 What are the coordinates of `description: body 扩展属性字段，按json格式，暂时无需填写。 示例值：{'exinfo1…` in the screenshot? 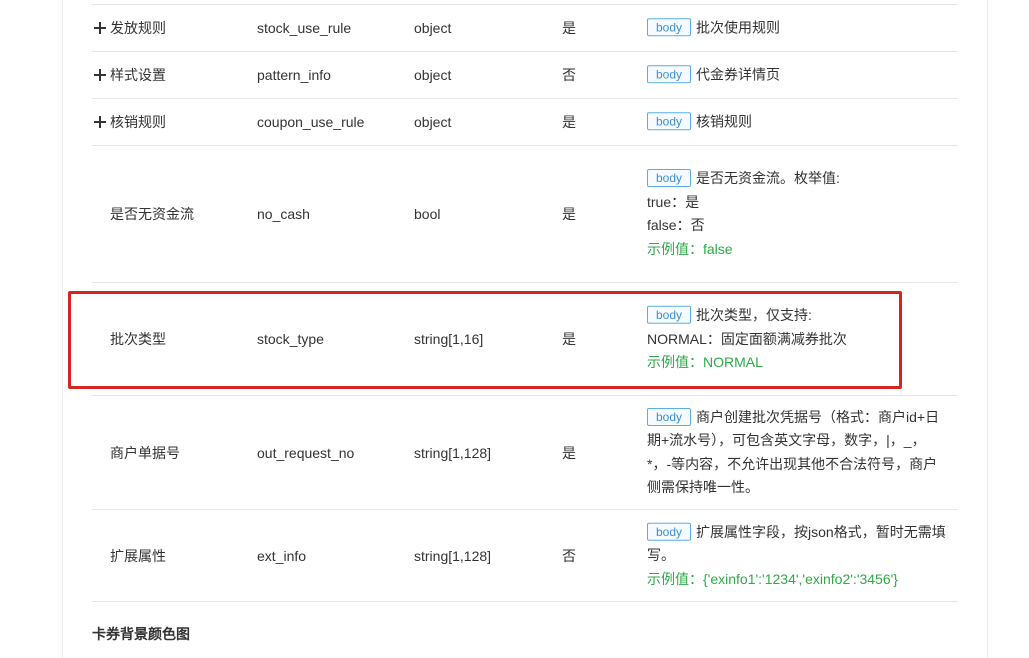 It's located at (797, 555).